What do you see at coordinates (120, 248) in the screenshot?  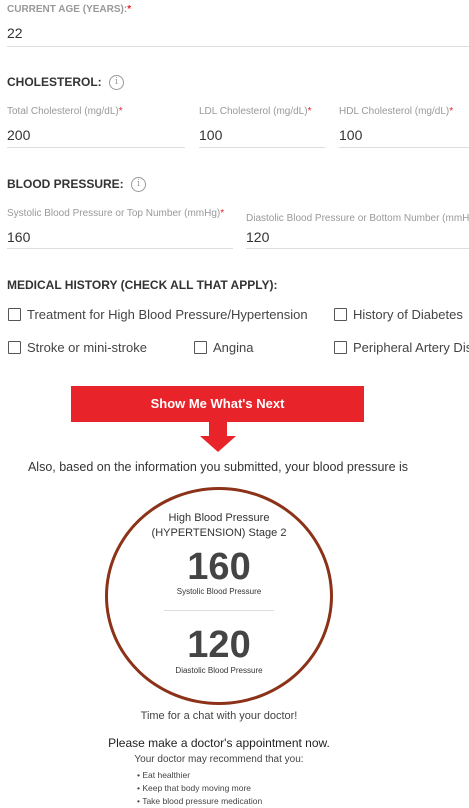 I see `systolic-underline` at bounding box center [120, 248].